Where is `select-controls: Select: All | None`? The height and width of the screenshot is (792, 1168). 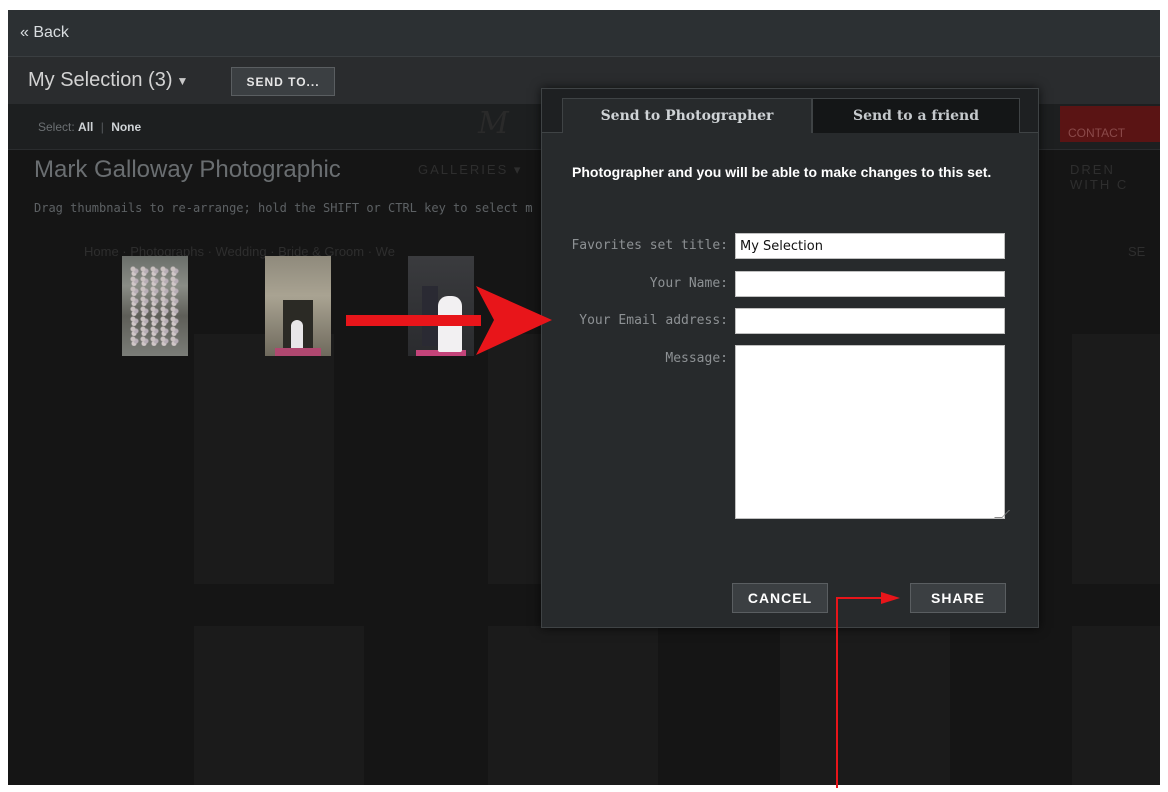
select-controls: Select: All | None is located at coordinates (89, 127).